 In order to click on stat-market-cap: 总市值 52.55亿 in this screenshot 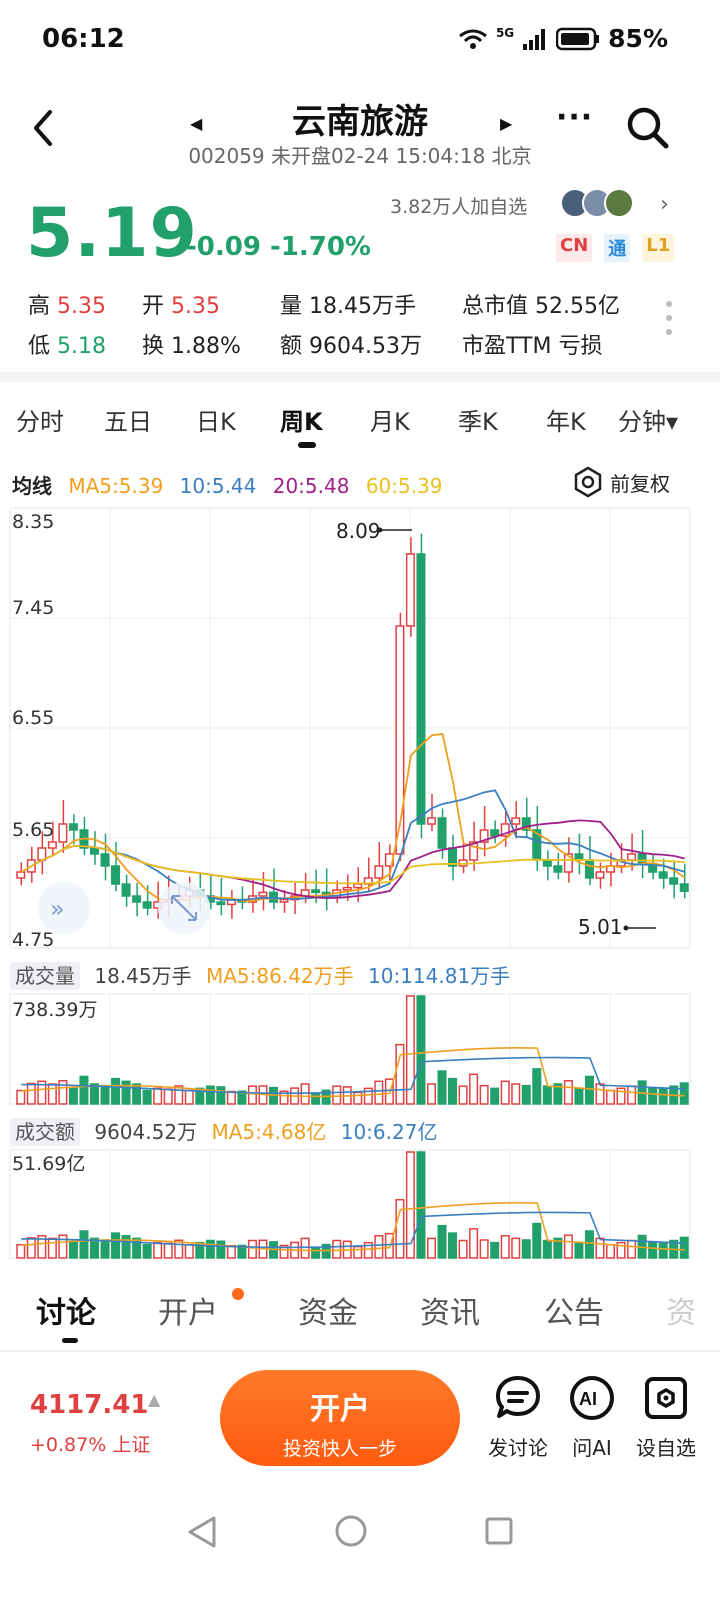, I will do `click(541, 306)`.